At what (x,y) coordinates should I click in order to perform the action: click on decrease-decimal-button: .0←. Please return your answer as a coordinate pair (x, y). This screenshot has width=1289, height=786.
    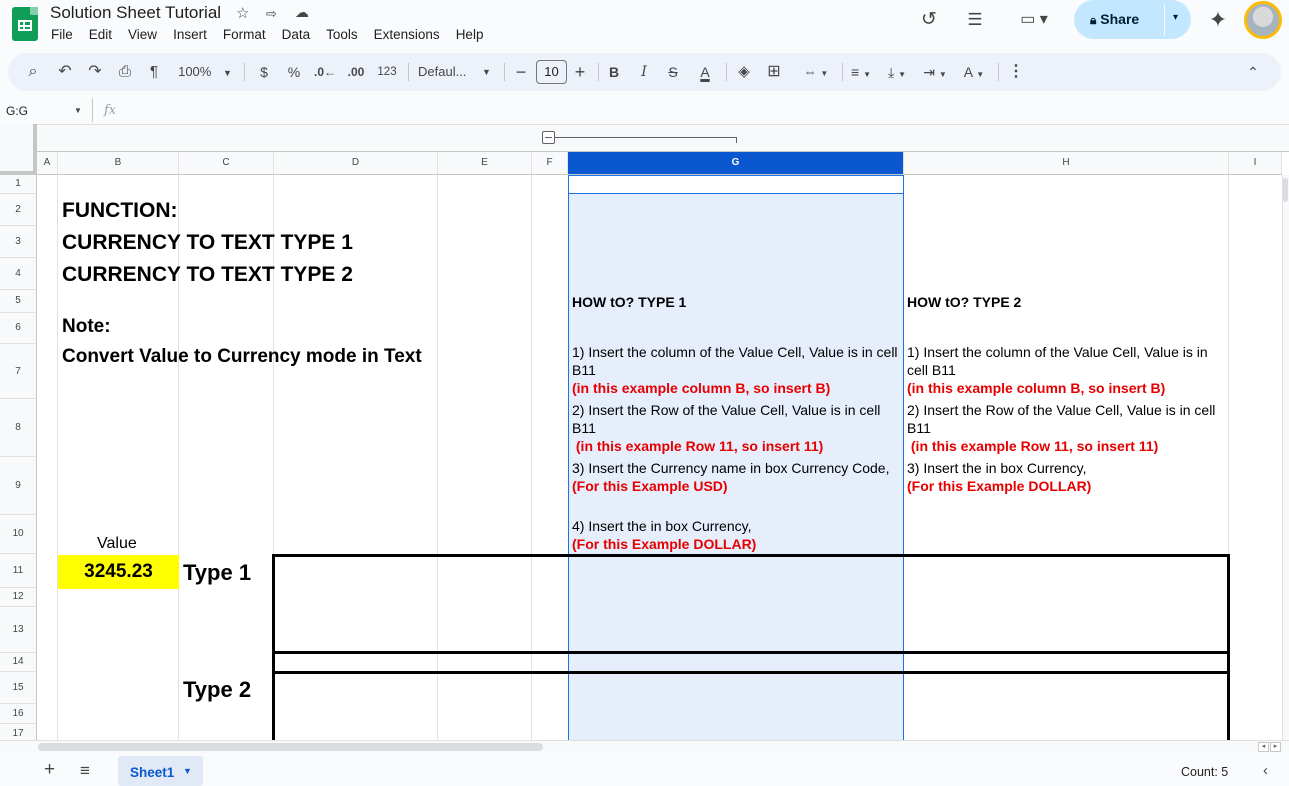
    Looking at the image, I should click on (325, 72).